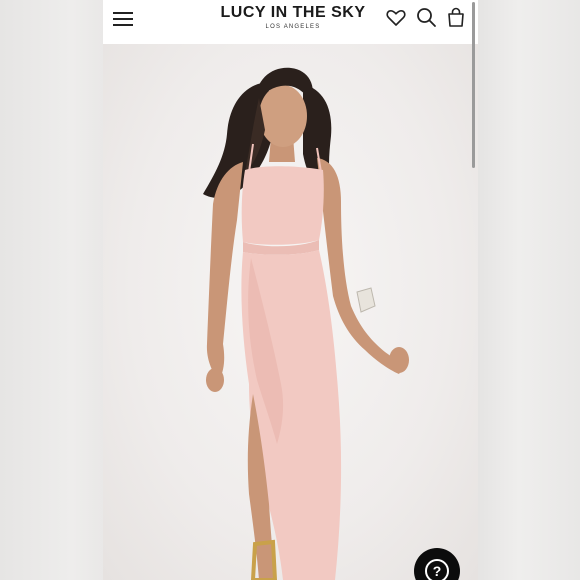  What do you see at coordinates (437, 569) in the screenshot?
I see `help-question-icon: ?` at bounding box center [437, 569].